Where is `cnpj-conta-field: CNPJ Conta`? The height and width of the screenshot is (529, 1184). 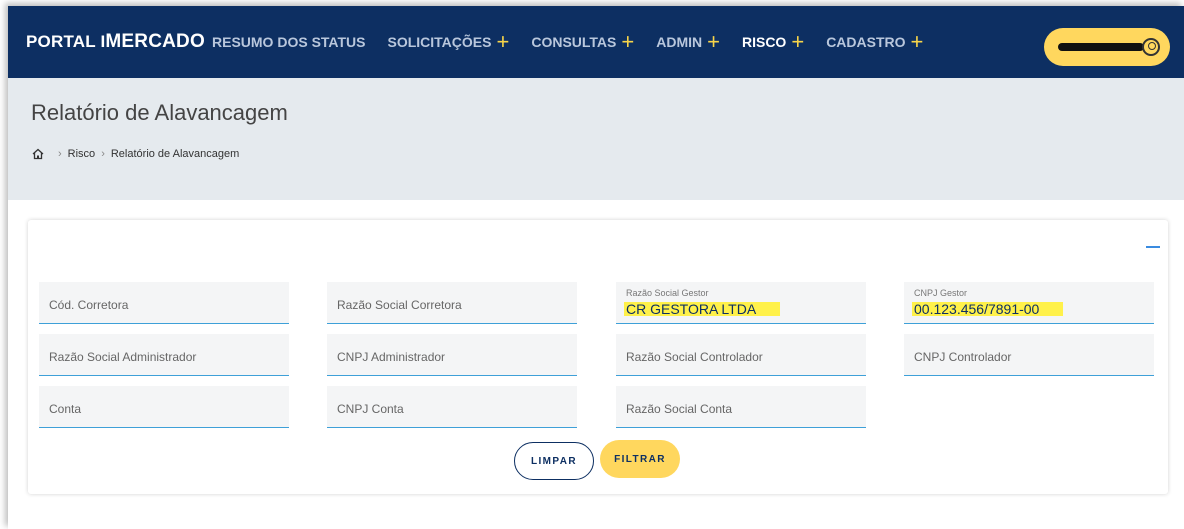
cnpj-conta-field: CNPJ Conta is located at coordinates (452, 407).